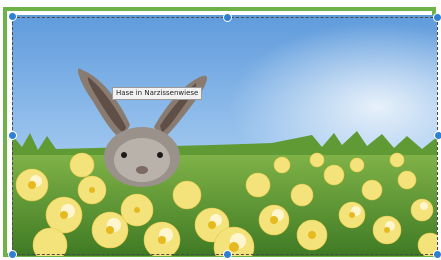  I want to click on resize-handle-bottom-right, so click(437, 254).